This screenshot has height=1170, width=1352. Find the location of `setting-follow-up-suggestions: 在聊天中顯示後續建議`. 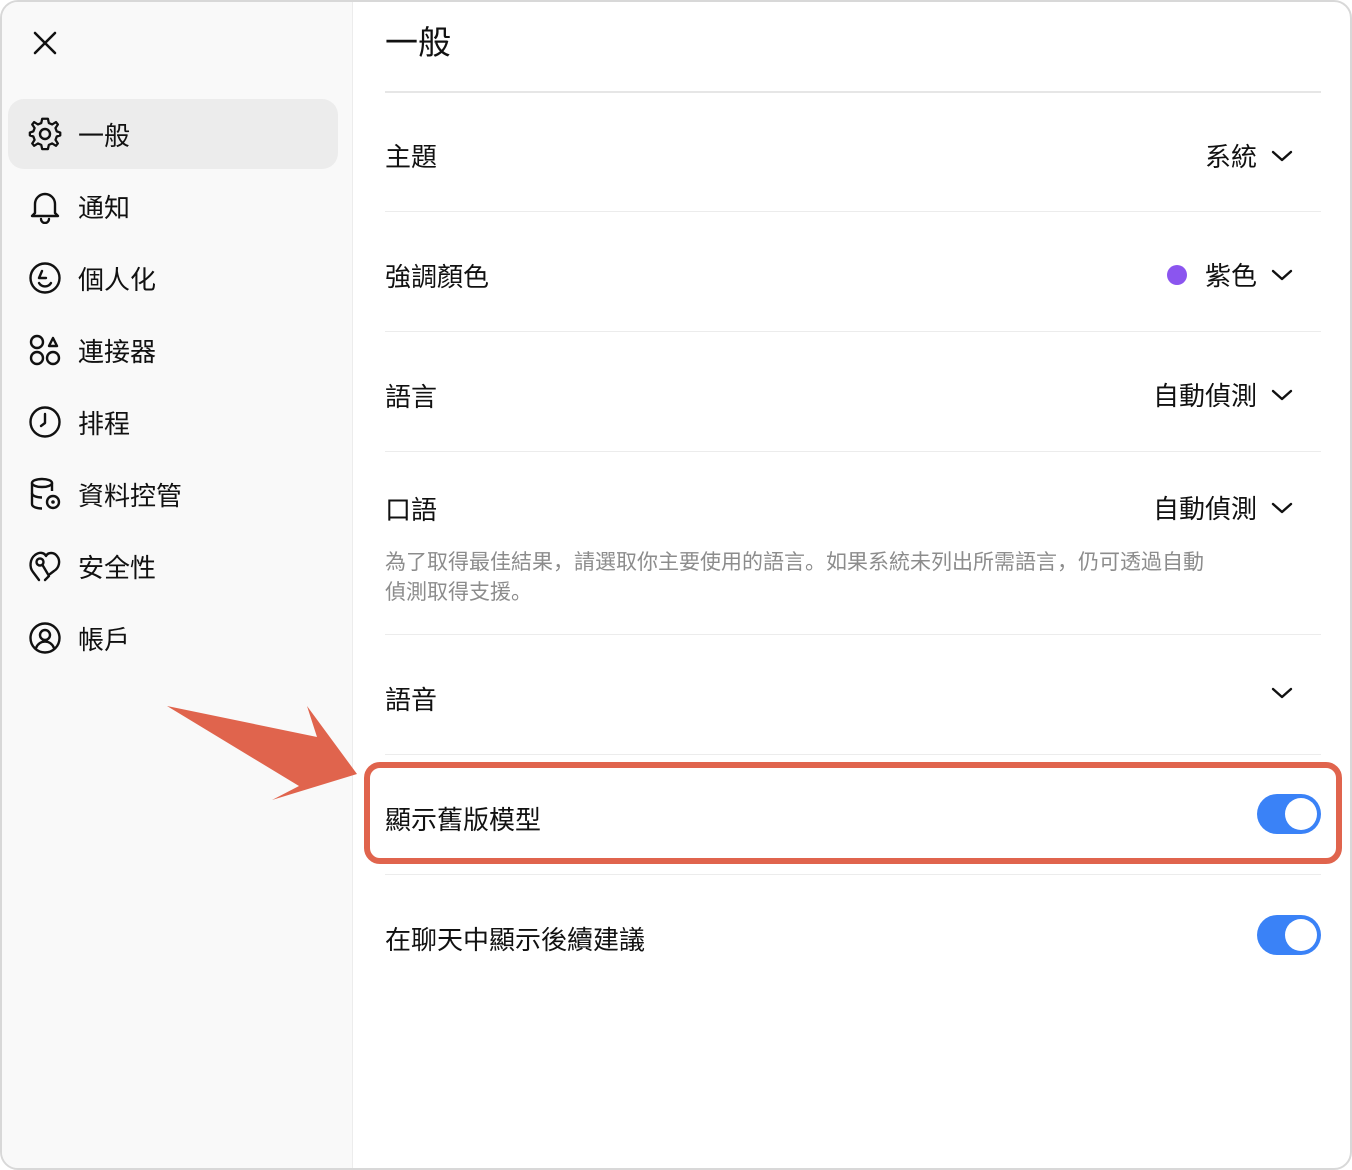

setting-follow-up-suggestions: 在聊天中顯示後續建議 is located at coordinates (853, 936).